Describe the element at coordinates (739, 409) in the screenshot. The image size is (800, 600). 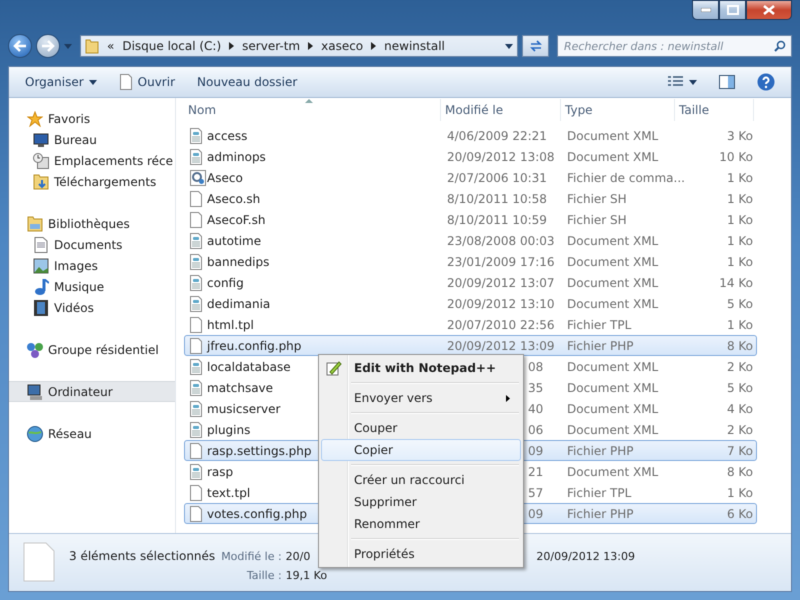
I see `file-size: 4 Ko` at that location.